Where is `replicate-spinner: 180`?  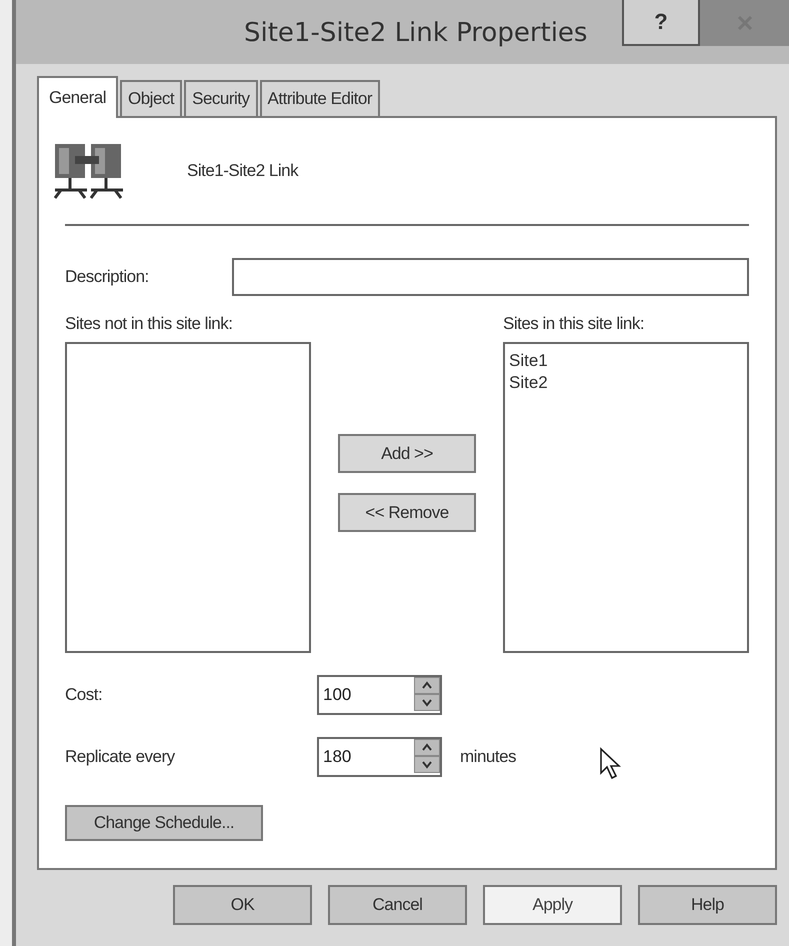
replicate-spinner: 180 is located at coordinates (379, 757).